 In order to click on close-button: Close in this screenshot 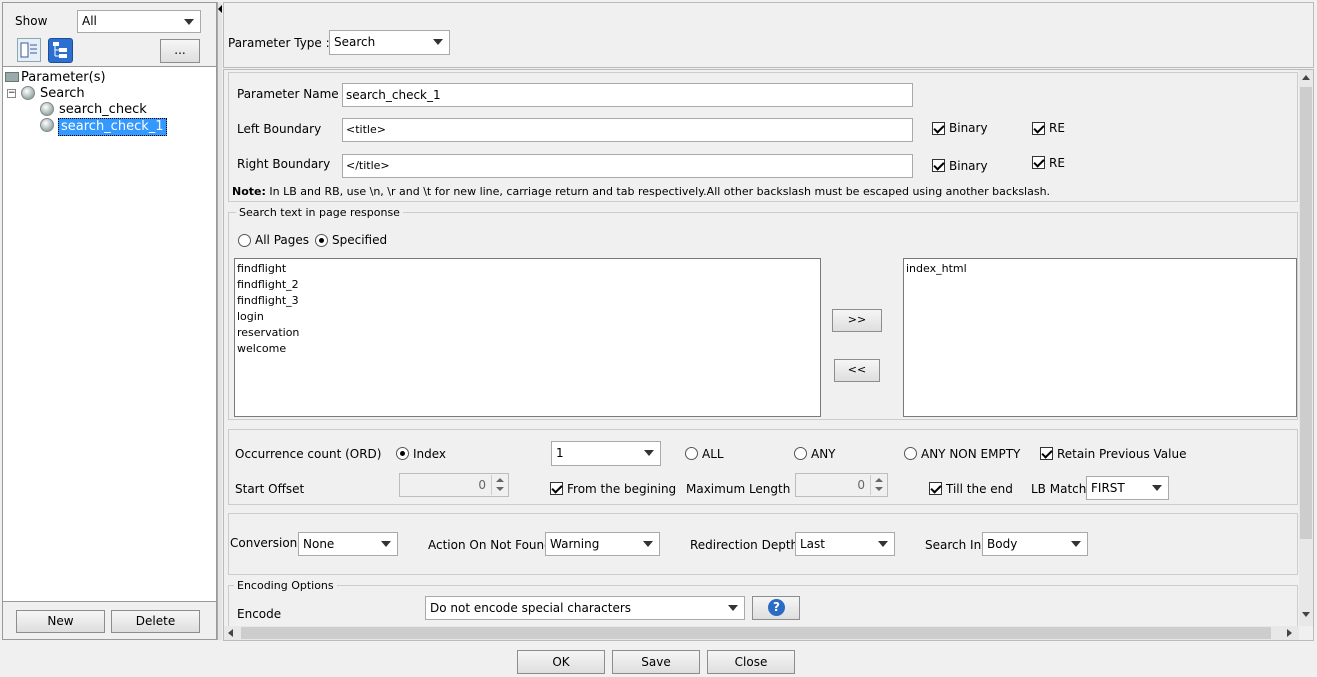, I will do `click(751, 662)`.